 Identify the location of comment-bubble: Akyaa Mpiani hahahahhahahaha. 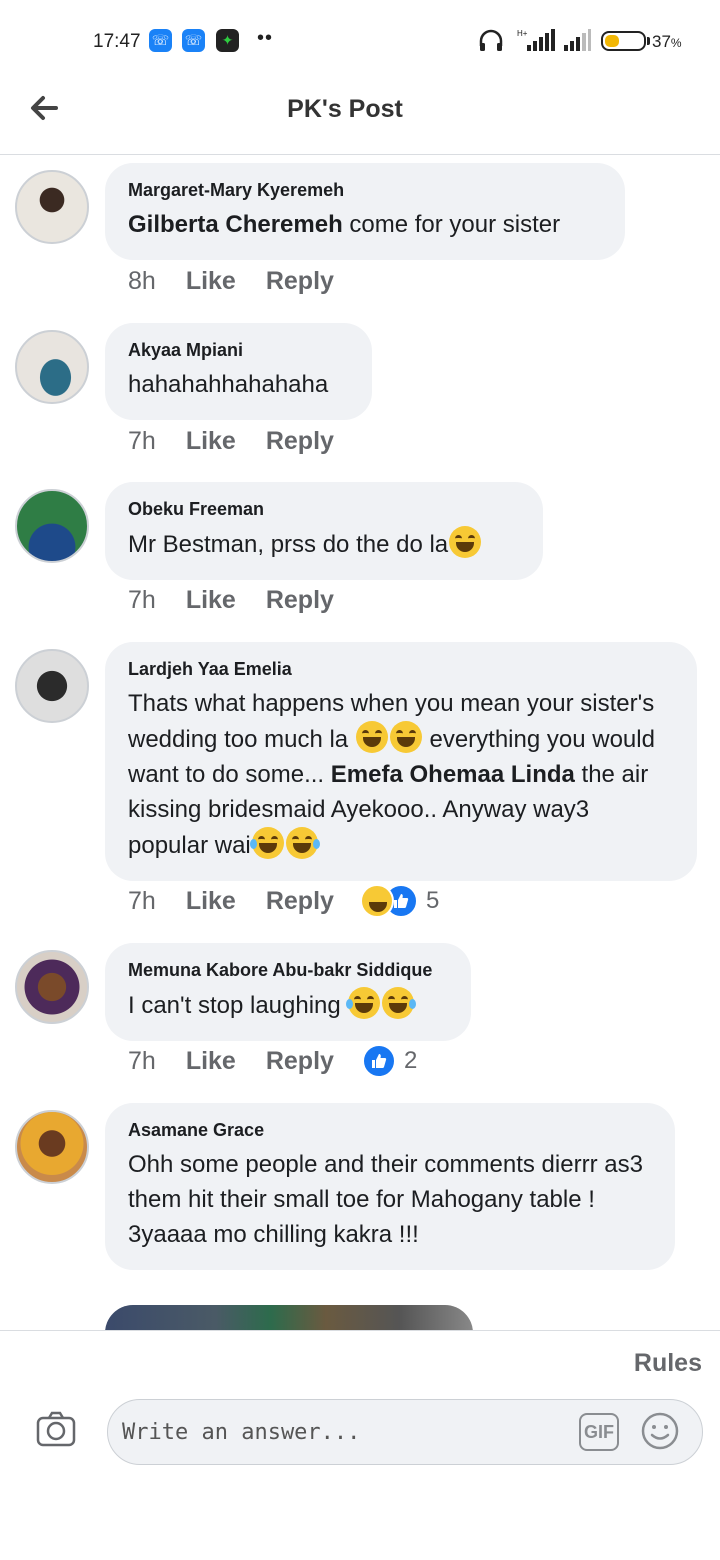
(238, 371).